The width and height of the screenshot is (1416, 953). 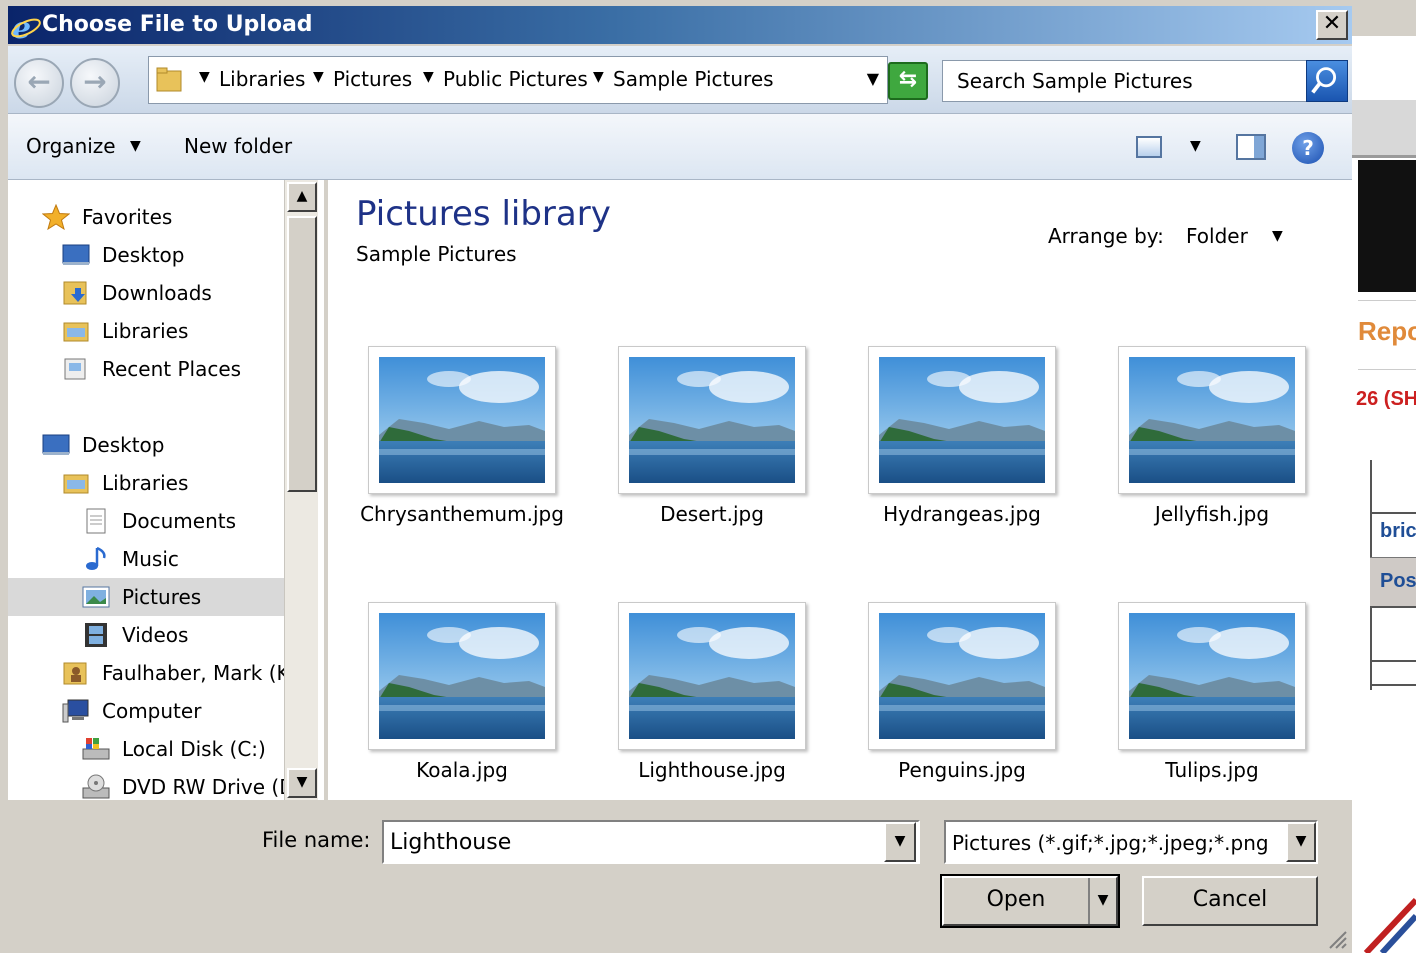 I want to click on search-input: Search Sample Pictures, so click(x=1125, y=81).